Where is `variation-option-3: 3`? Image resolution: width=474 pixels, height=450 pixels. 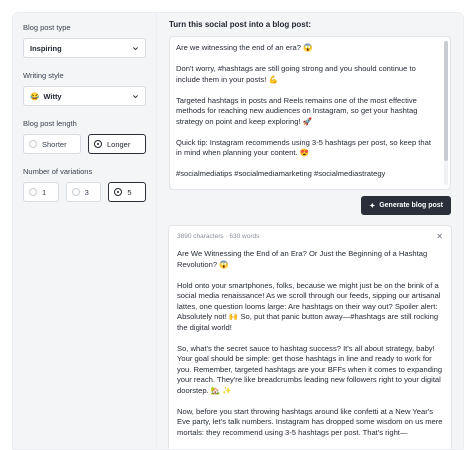 variation-option-3: 3 is located at coordinates (83, 192).